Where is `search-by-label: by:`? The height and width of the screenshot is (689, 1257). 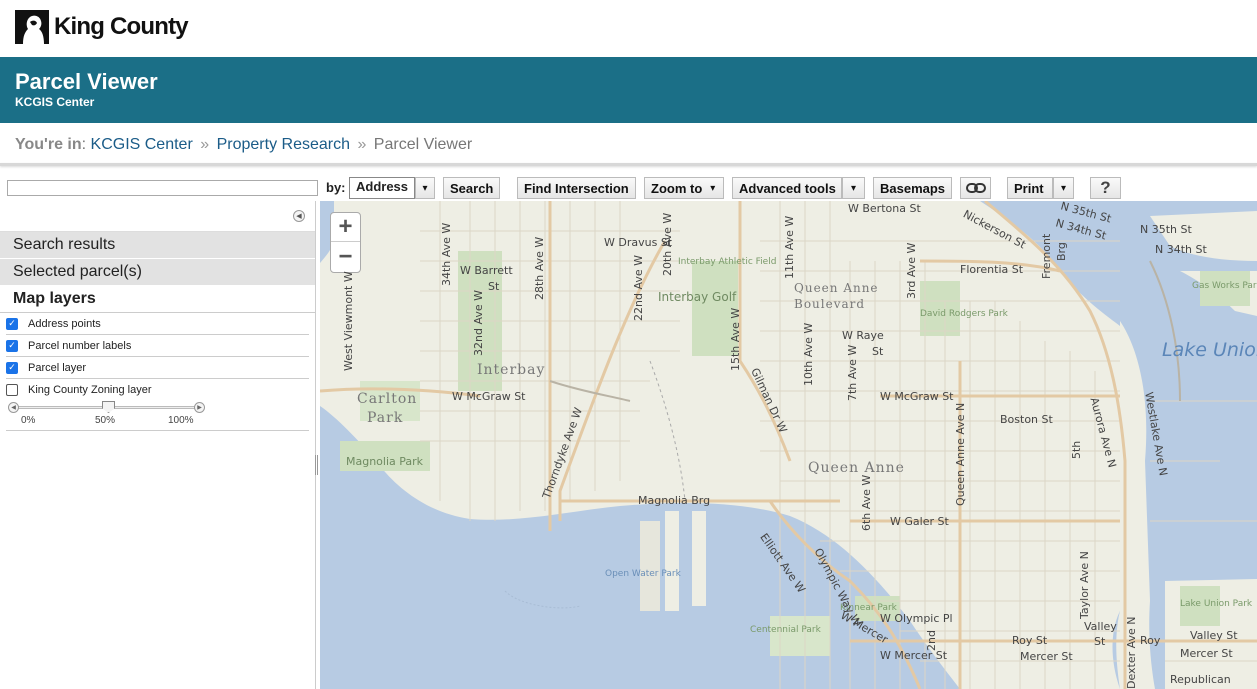
search-by-label: by: is located at coordinates (336, 187).